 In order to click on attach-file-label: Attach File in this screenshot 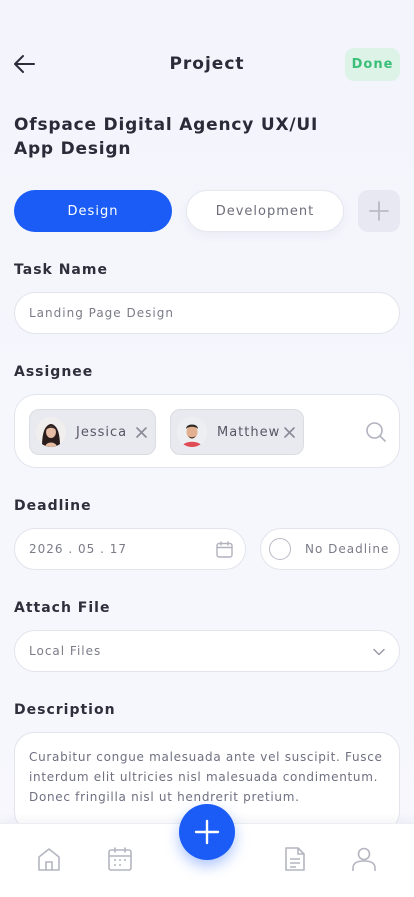, I will do `click(62, 608)`.